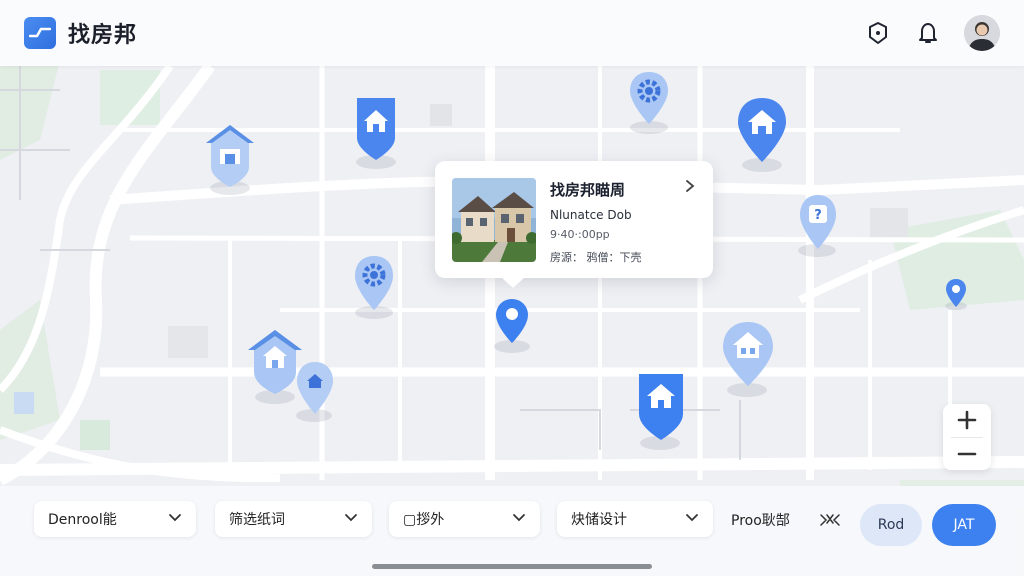 Image resolution: width=1024 pixels, height=576 pixels. What do you see at coordinates (760, 520) in the screenshot?
I see `sort-label: Proo耿郜` at bounding box center [760, 520].